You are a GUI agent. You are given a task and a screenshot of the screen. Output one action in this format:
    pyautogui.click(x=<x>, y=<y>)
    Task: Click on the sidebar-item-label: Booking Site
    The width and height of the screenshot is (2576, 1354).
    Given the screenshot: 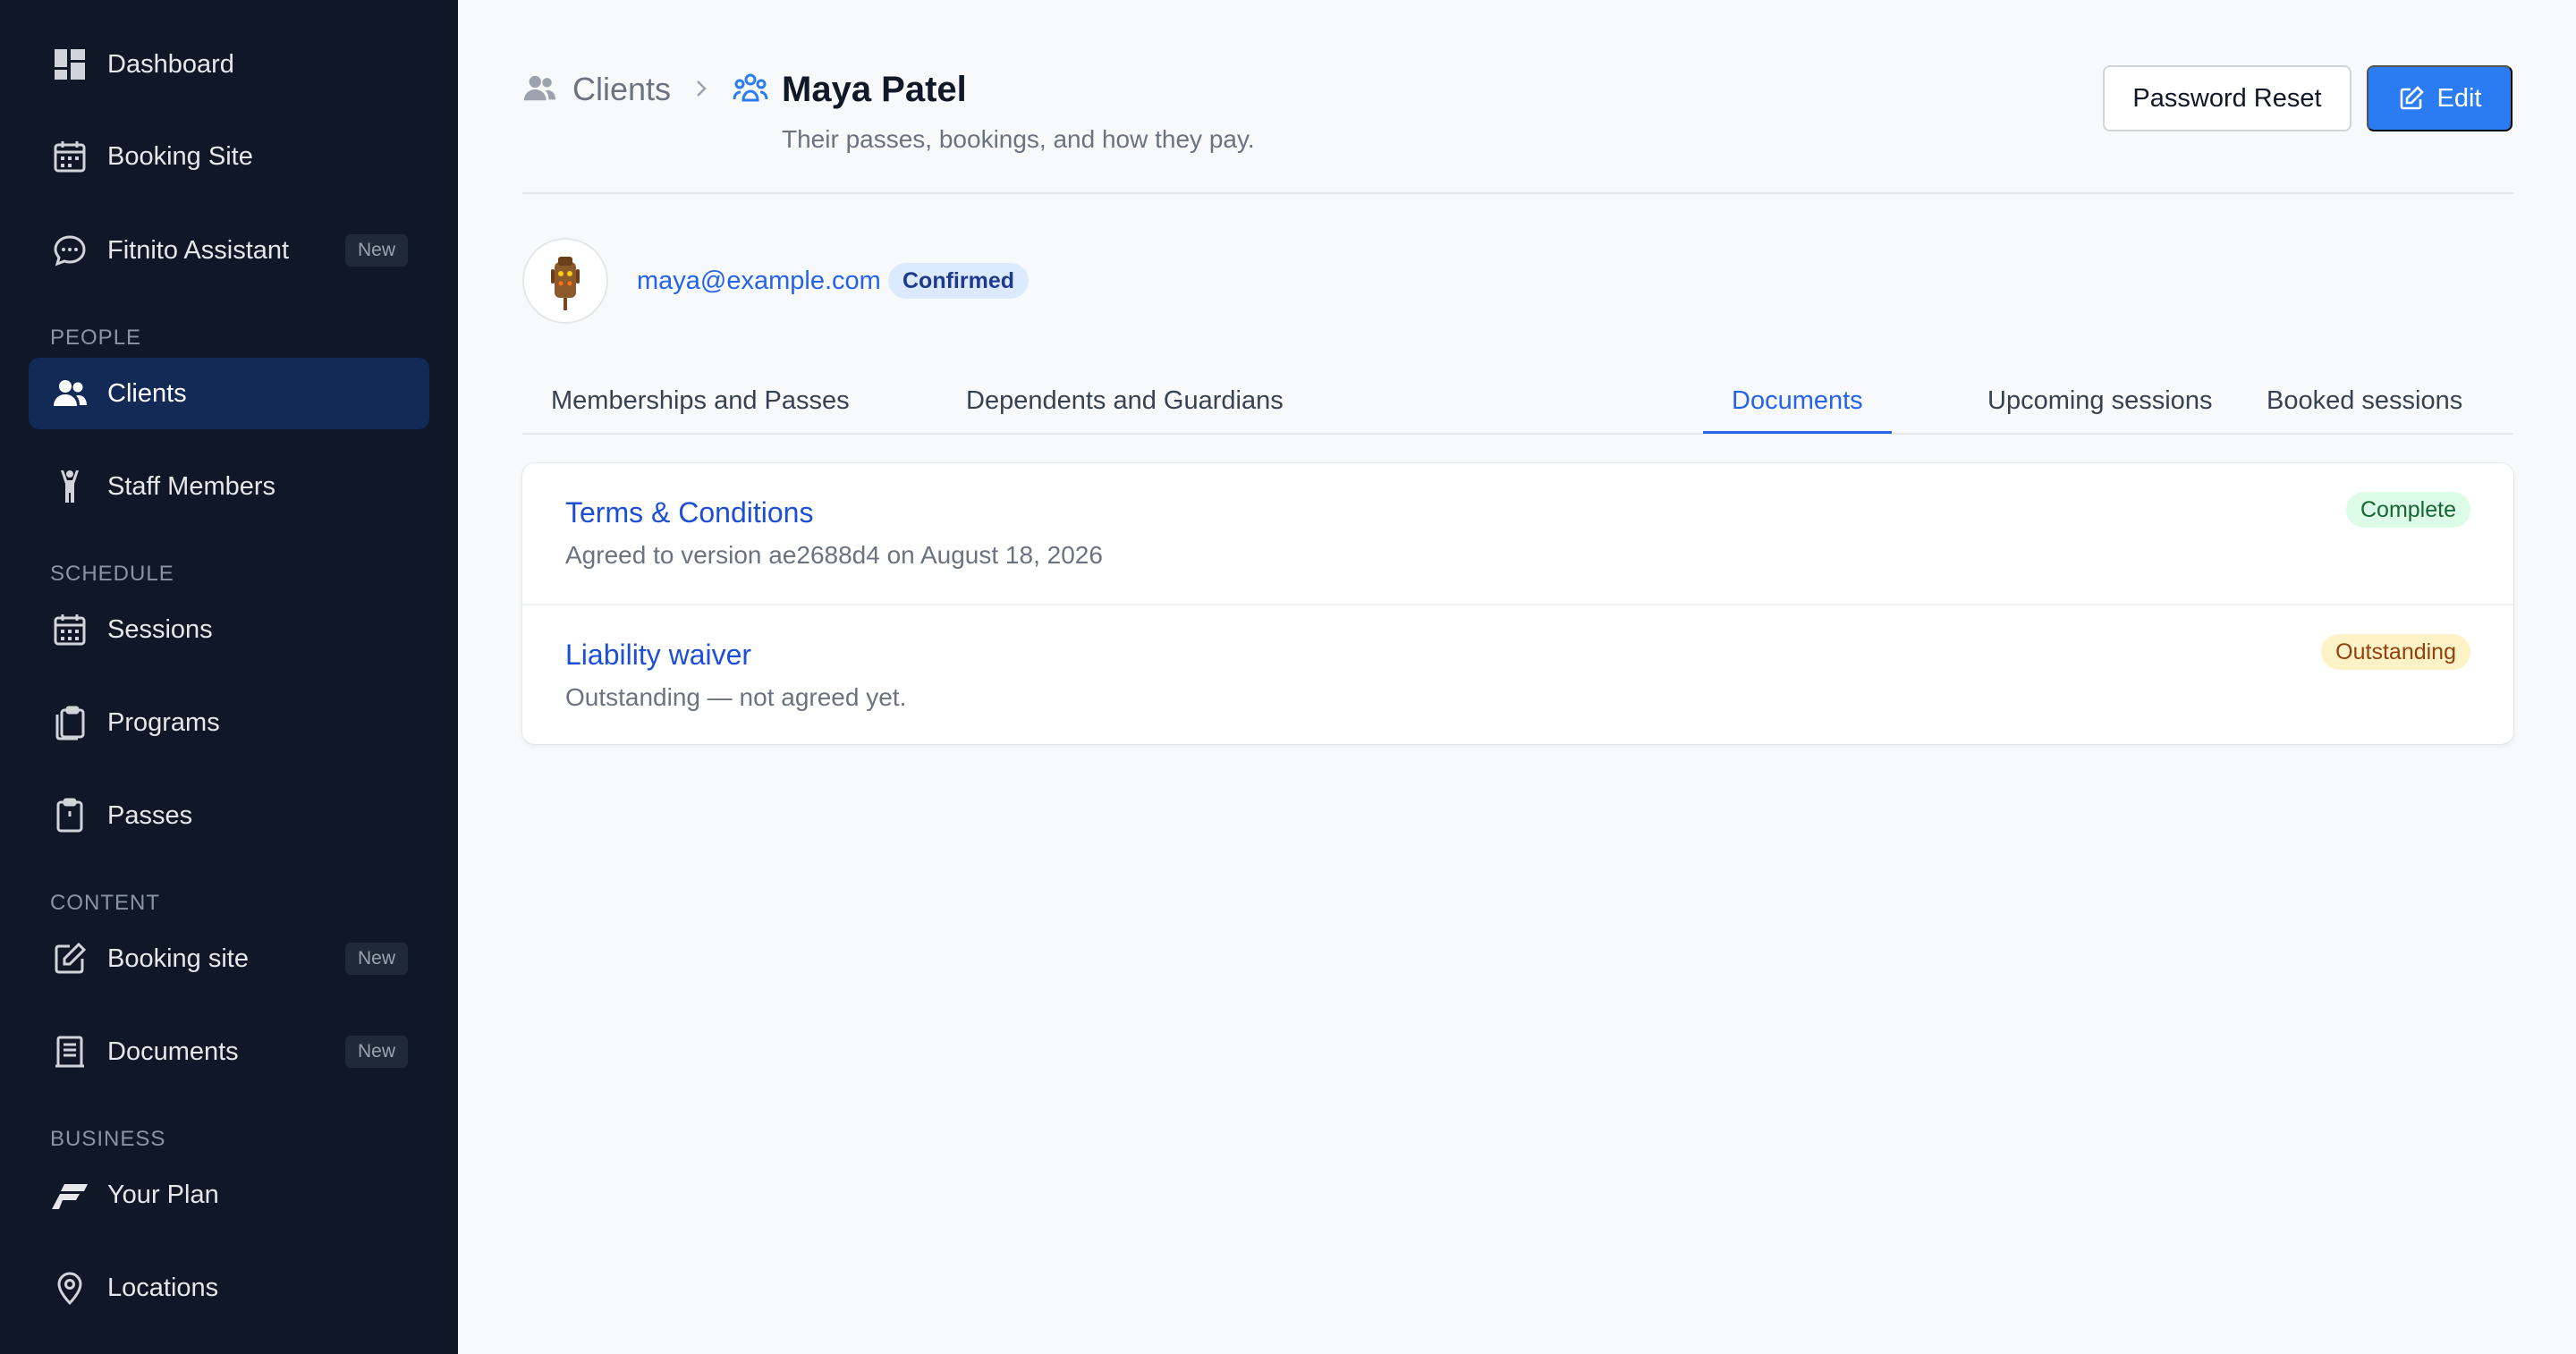 What is the action you would take?
    pyautogui.click(x=180, y=156)
    